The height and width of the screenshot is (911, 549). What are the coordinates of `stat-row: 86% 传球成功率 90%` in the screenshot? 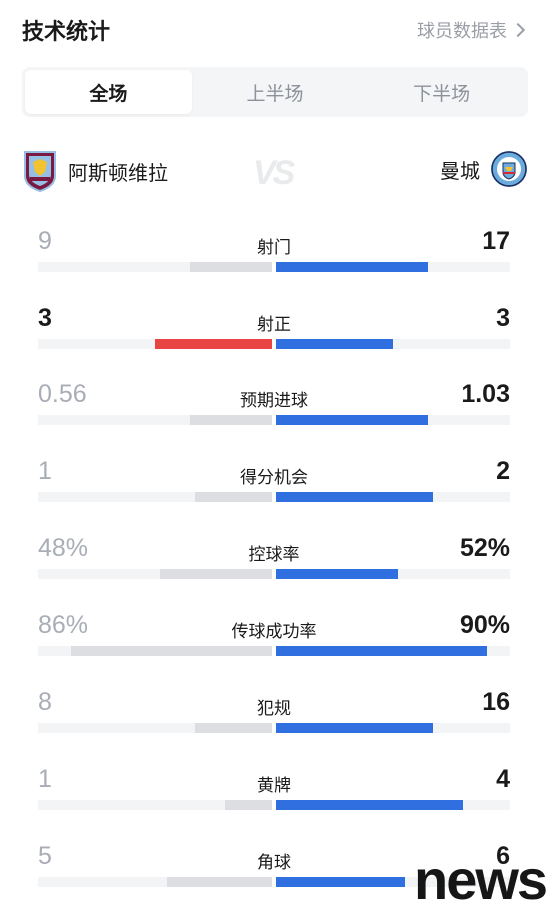 It's located at (274, 636).